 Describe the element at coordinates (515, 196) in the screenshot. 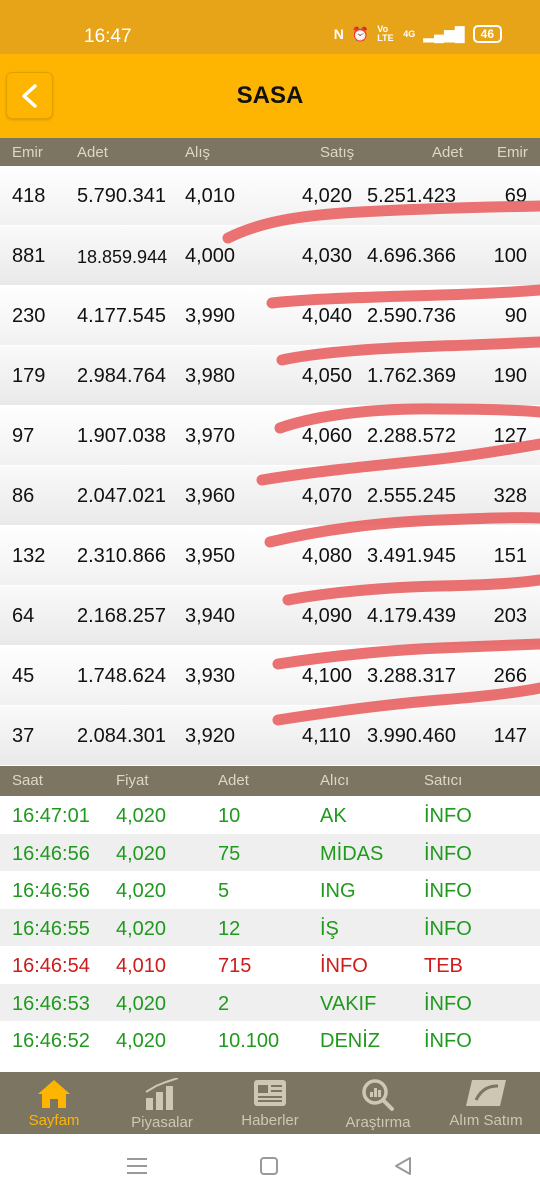

I see `ask-count: 69` at that location.